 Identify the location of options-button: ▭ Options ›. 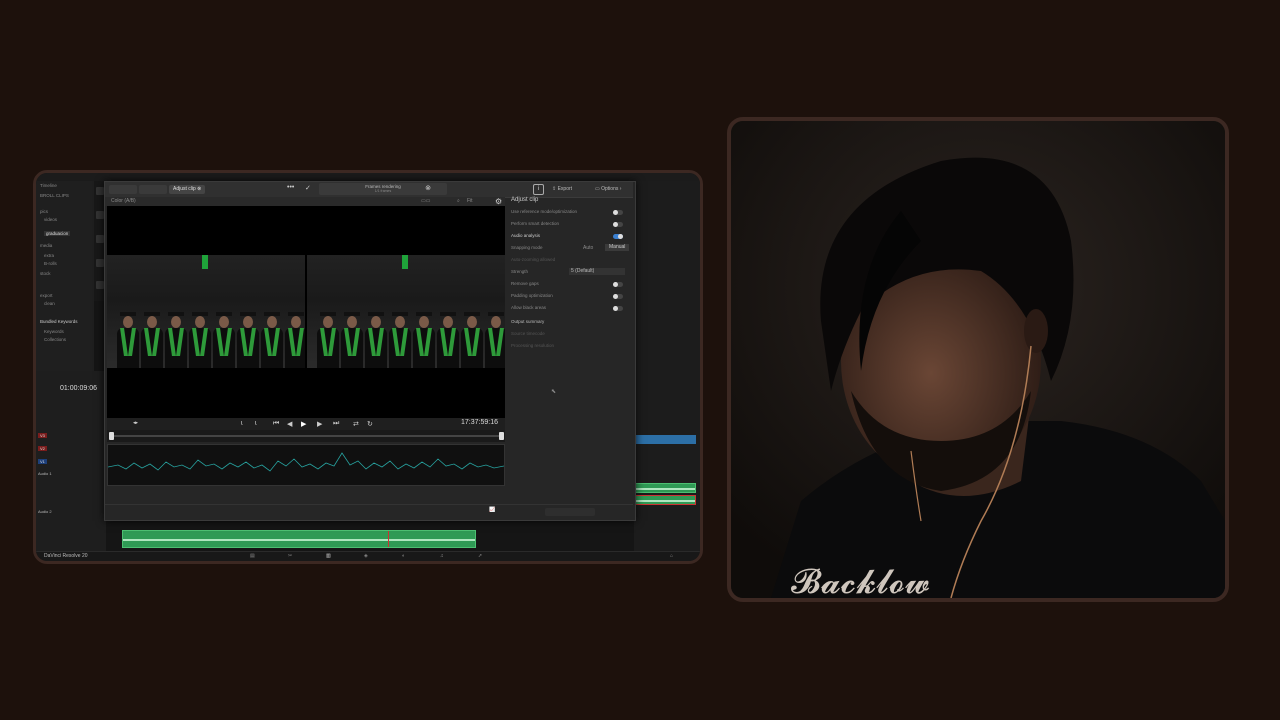
(608, 189).